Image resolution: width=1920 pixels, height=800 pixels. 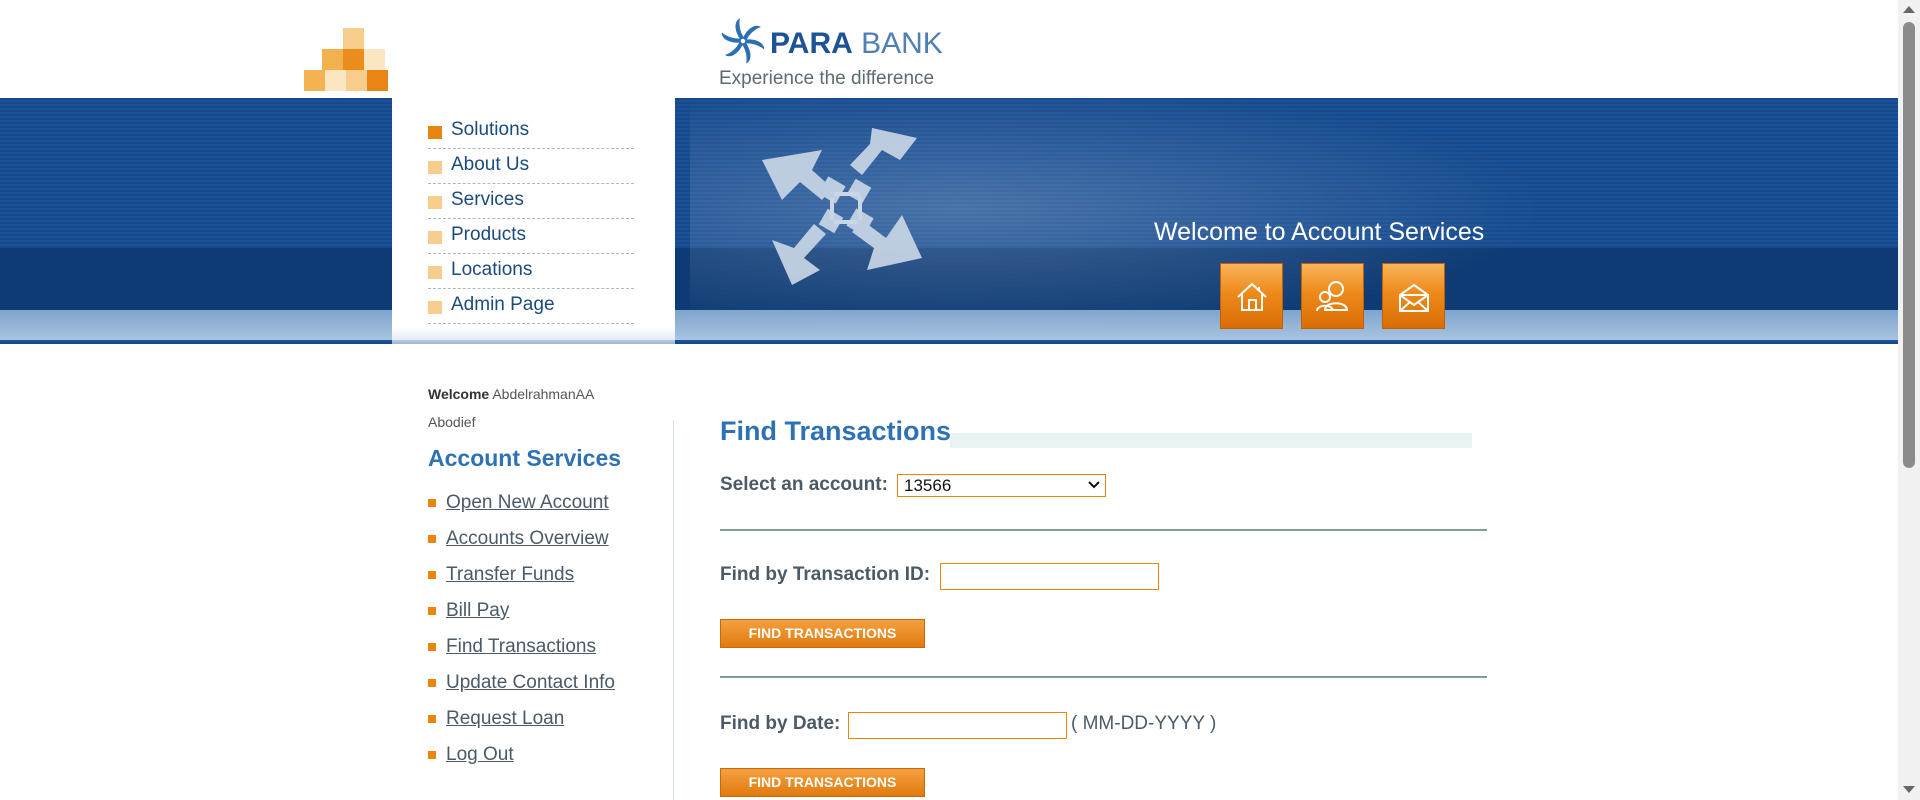 What do you see at coordinates (1909, 9) in the screenshot?
I see `scroll-up-arrow-icon` at bounding box center [1909, 9].